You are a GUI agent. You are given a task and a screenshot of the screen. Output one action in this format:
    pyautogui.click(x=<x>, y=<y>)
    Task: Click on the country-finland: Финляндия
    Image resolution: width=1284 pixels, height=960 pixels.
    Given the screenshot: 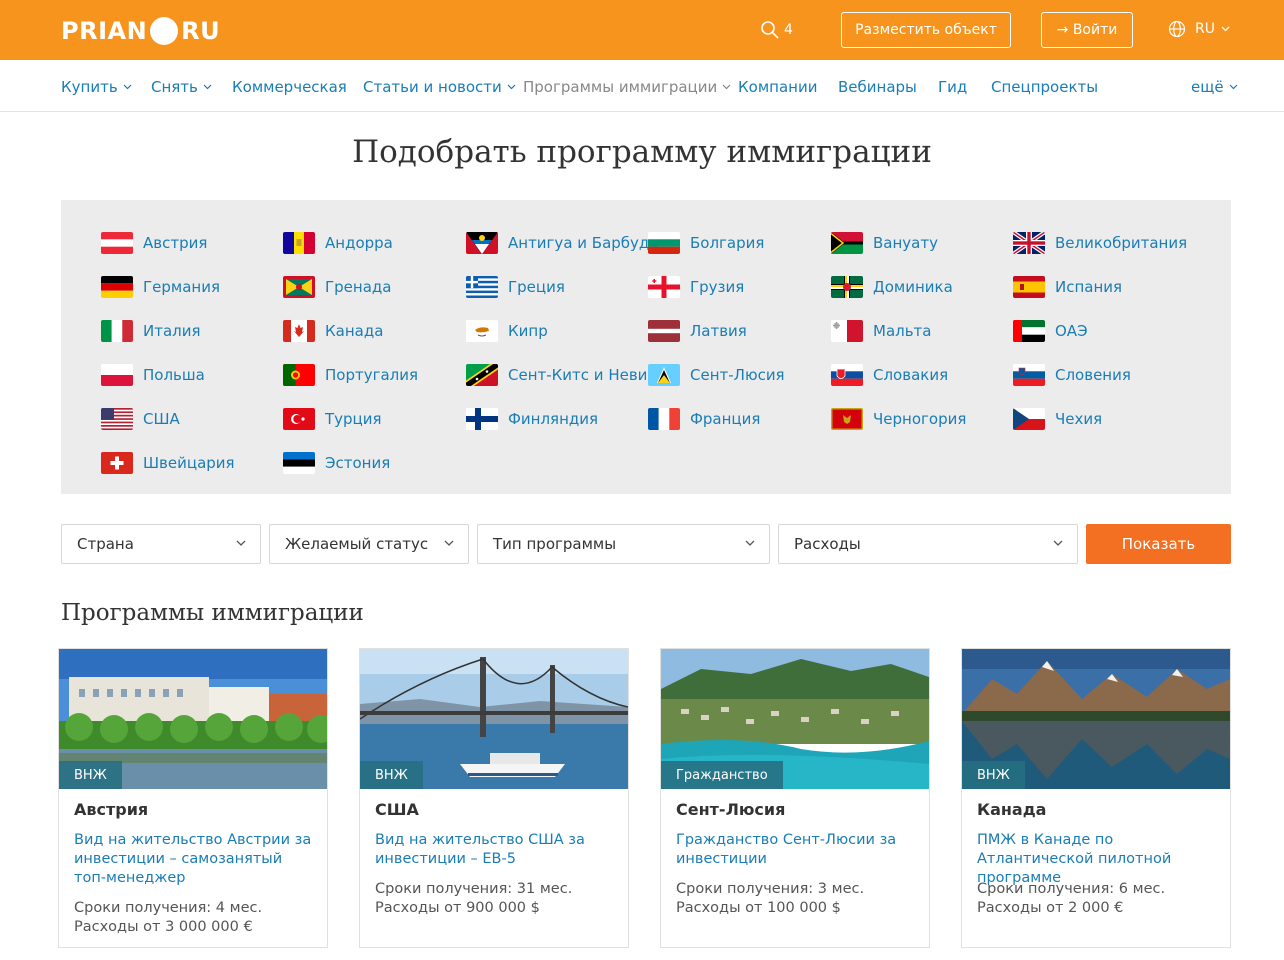 What is the action you would take?
    pyautogui.click(x=532, y=419)
    